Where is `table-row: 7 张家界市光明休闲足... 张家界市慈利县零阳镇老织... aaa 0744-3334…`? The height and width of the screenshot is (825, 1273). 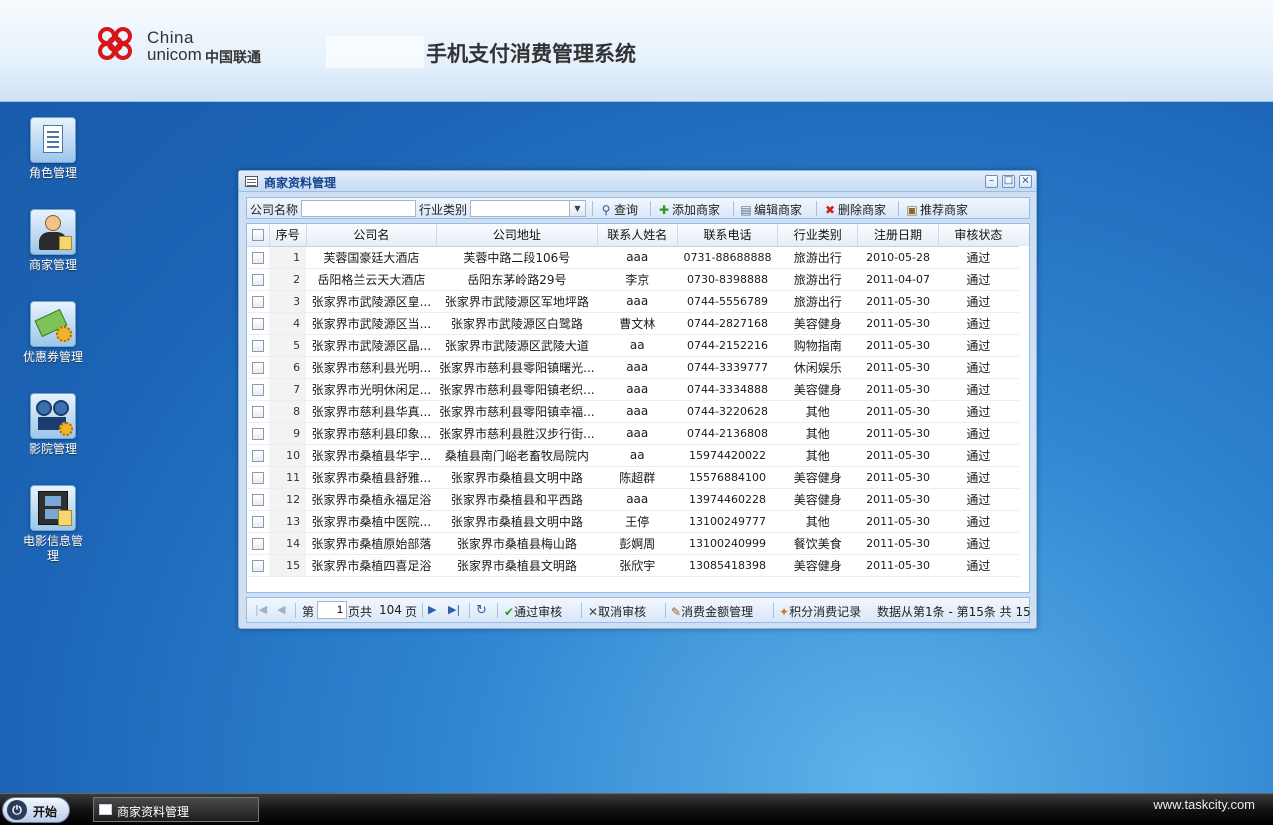
table-row: 7 张家界市光明休闲足... 张家界市慈利县零阳镇老织... aaa 0744-3334… is located at coordinates (633, 389).